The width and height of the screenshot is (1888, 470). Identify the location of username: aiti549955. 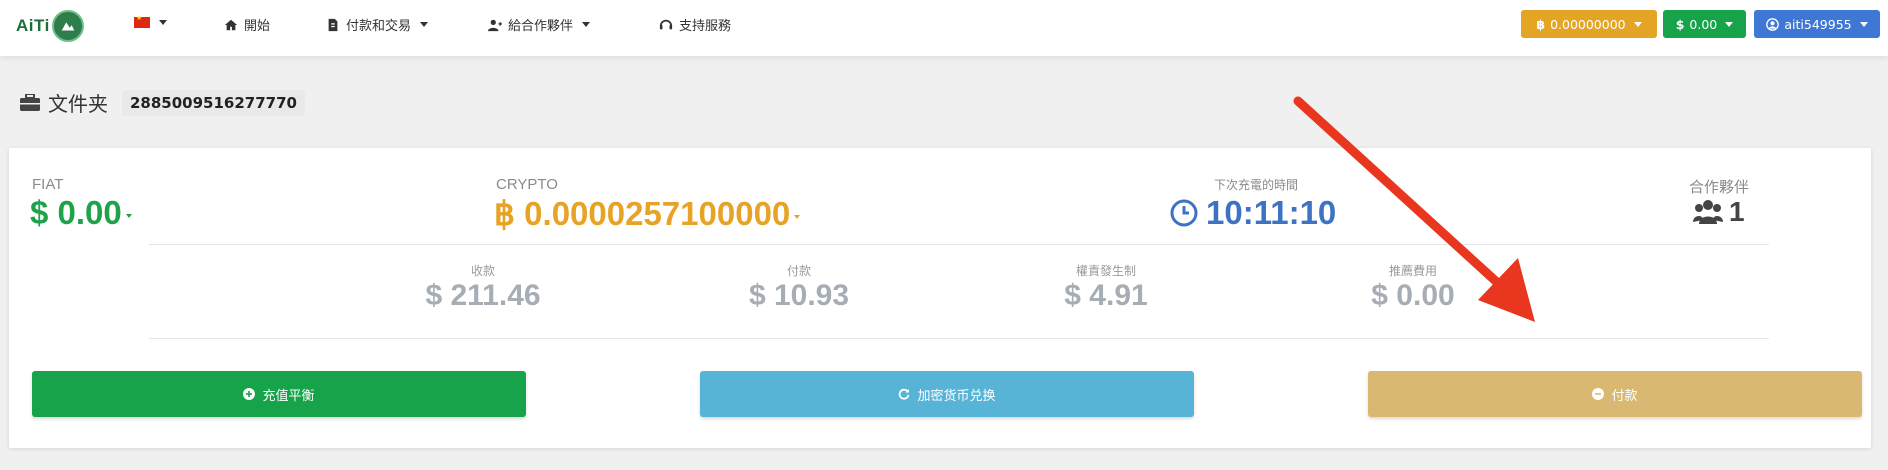
(1818, 24).